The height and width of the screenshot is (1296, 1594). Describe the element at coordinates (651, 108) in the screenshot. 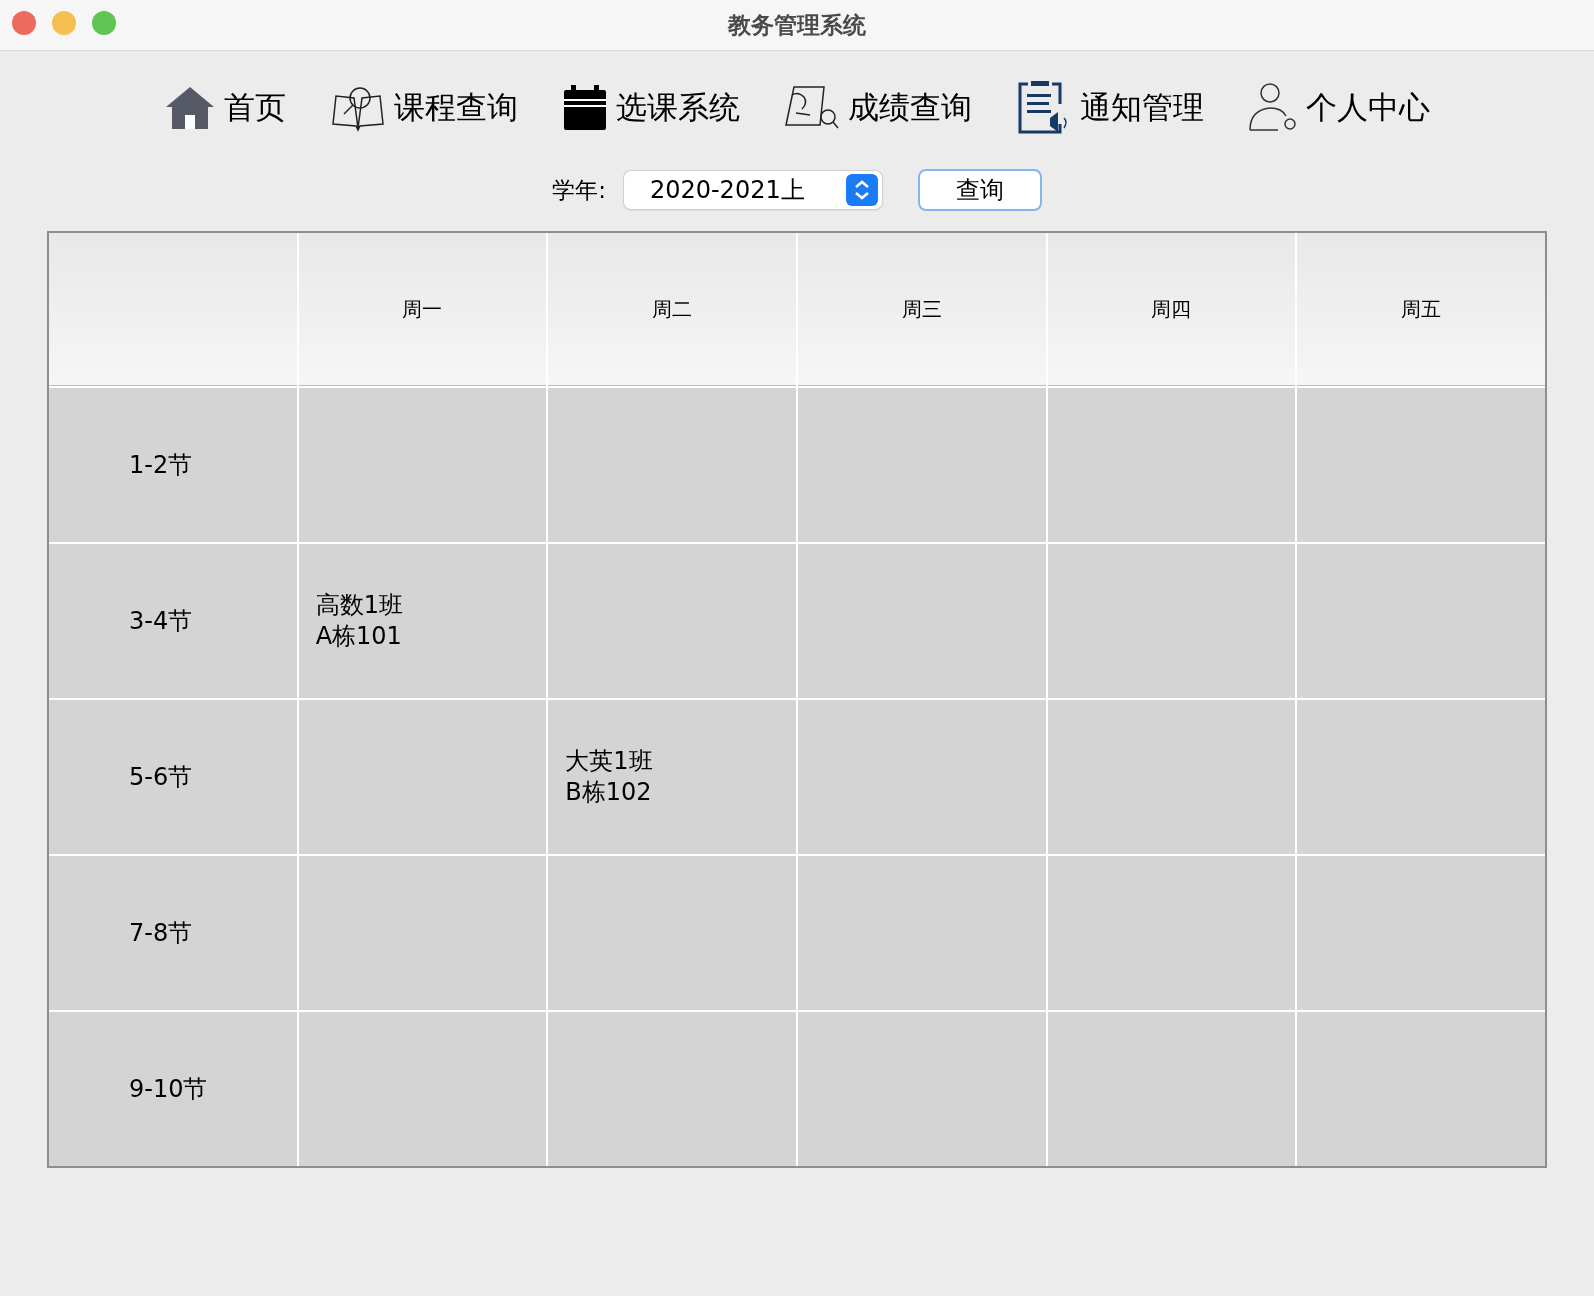

I see `nav-item: 选课系统` at that location.